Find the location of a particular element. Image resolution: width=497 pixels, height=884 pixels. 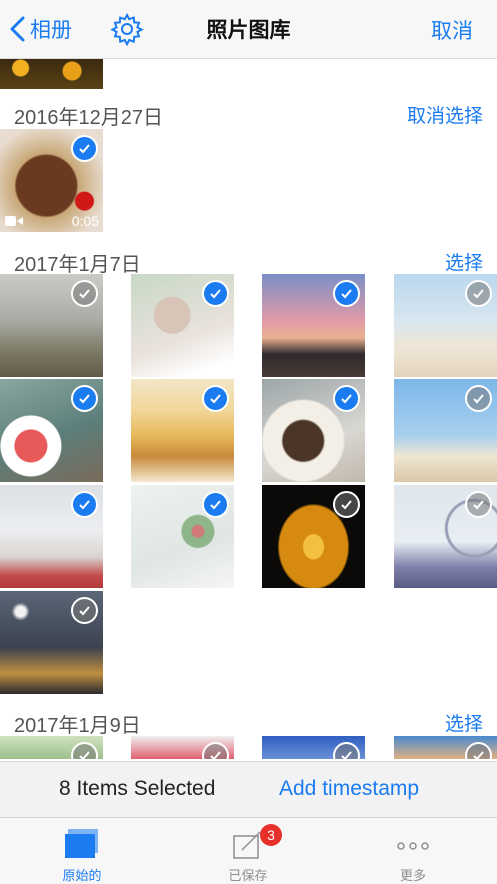

tab-bar: 原始的 3 已保存 更多 is located at coordinates (248, 850).